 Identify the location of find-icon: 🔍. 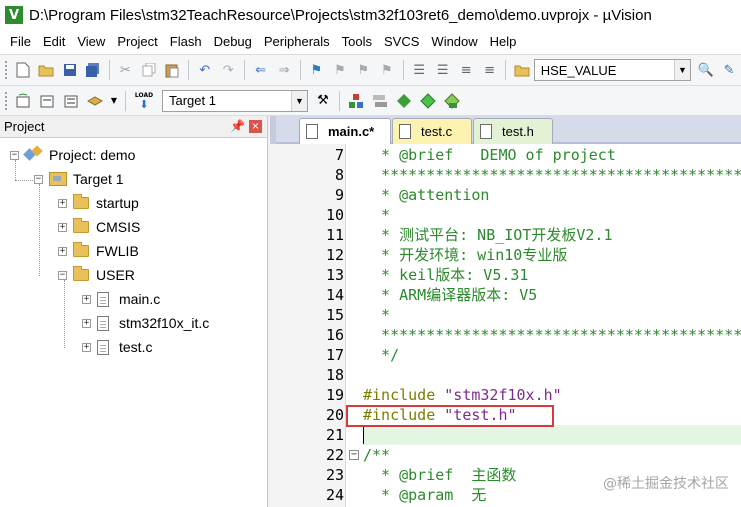
(705, 70).